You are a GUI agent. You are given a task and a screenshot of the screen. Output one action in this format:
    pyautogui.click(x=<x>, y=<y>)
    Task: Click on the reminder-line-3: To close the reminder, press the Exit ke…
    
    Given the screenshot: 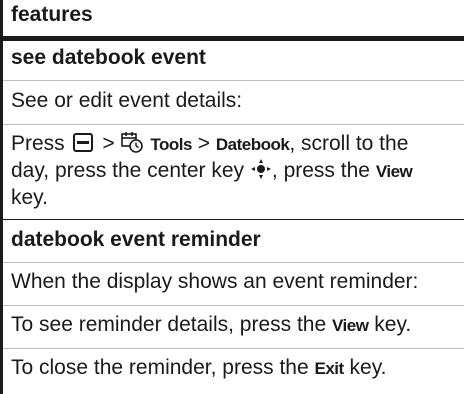 What is the action you would take?
    pyautogui.click(x=199, y=367)
    